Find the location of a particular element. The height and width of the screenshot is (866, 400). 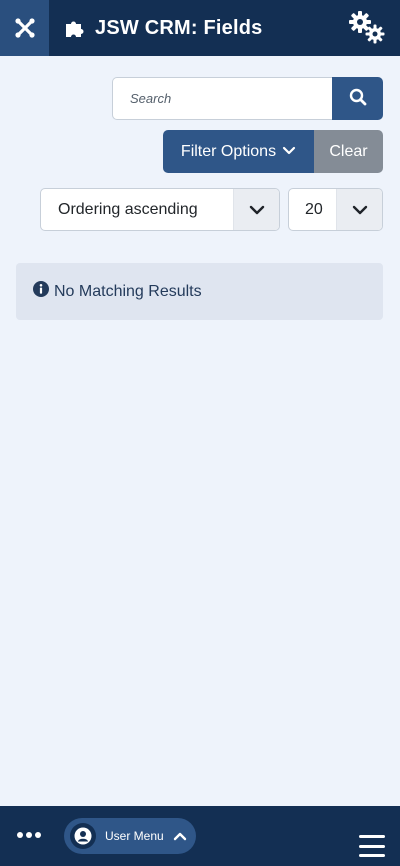

chevron-up-icon is located at coordinates (180, 836).